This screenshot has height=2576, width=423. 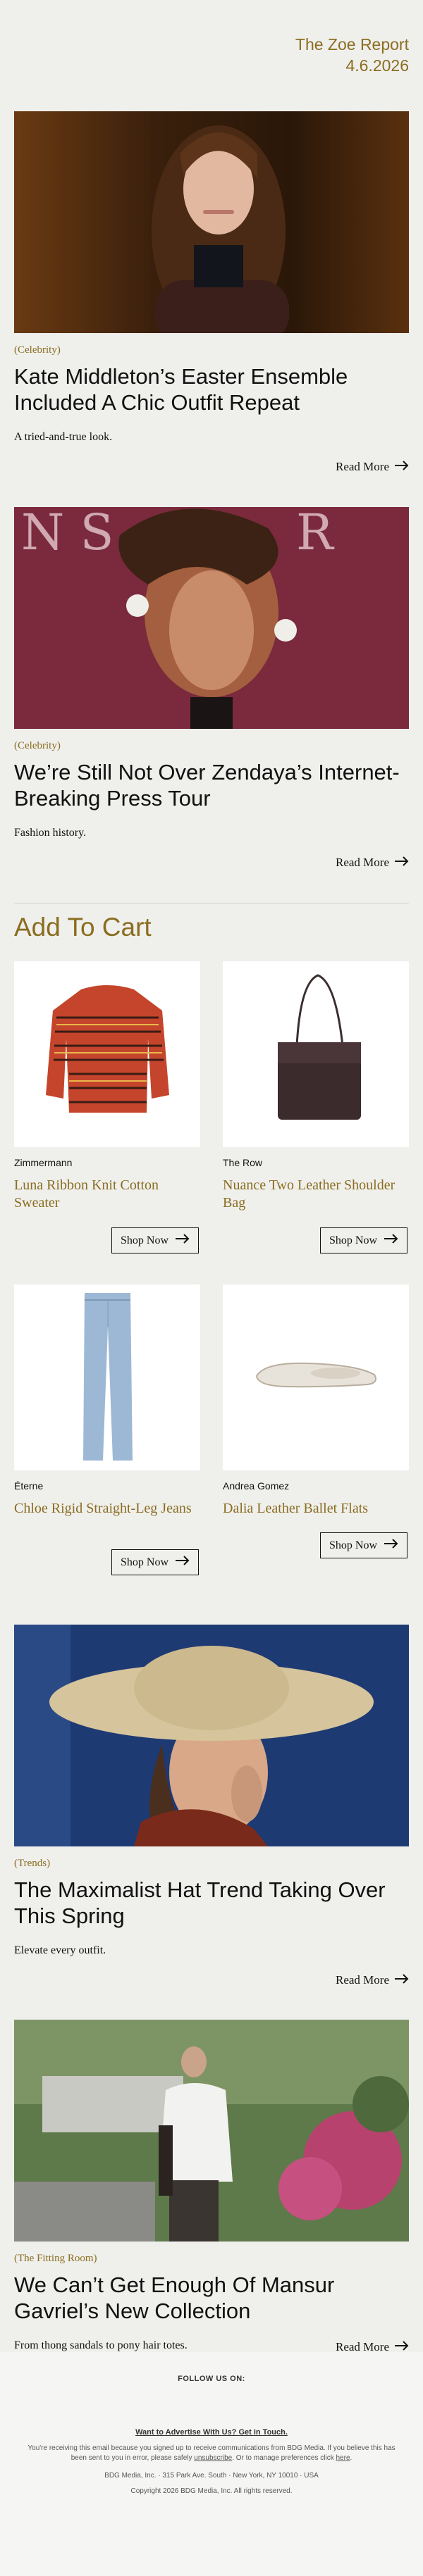 What do you see at coordinates (351, 2458) in the screenshot?
I see `legal-end: .` at bounding box center [351, 2458].